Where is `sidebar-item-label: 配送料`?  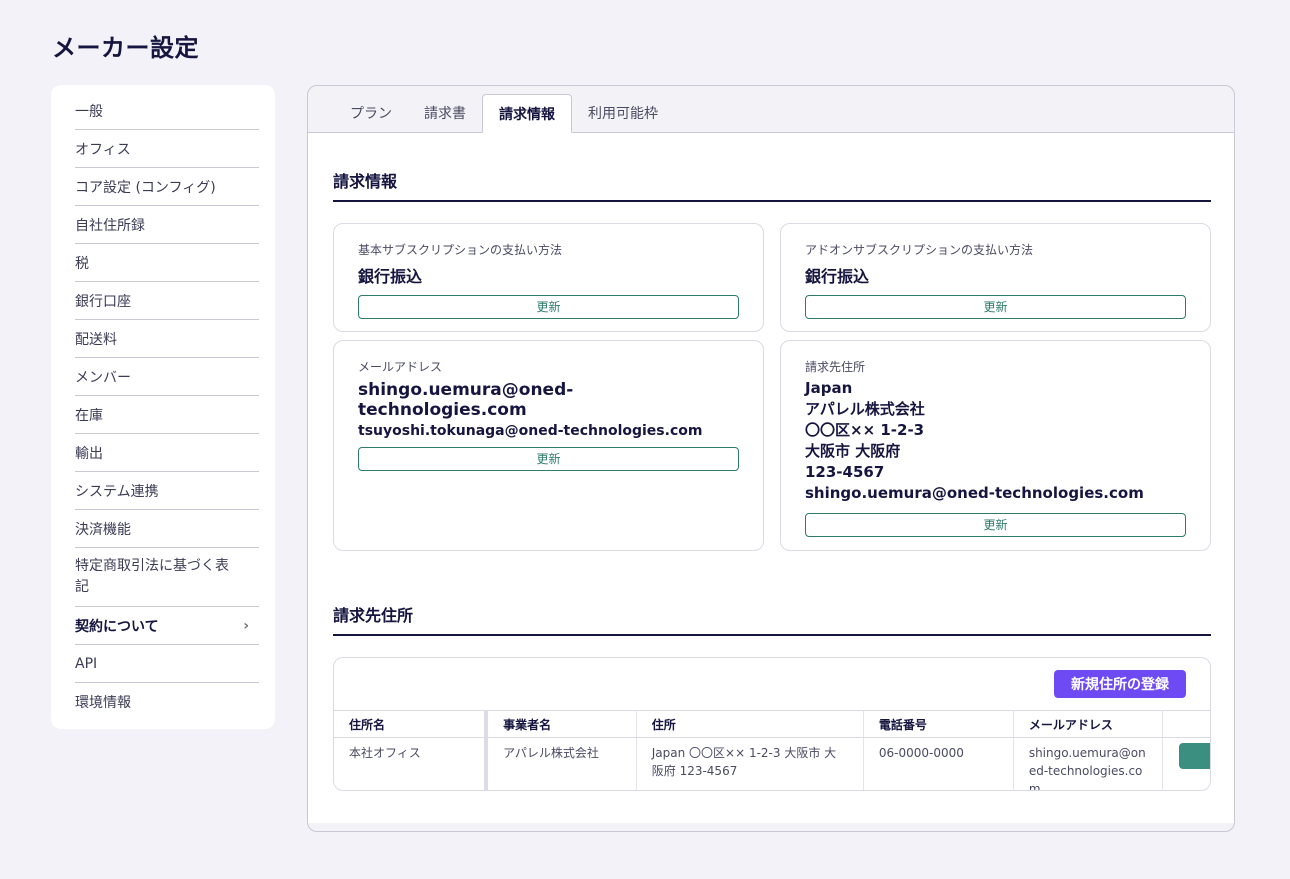
sidebar-item-label: 配送料 is located at coordinates (96, 339).